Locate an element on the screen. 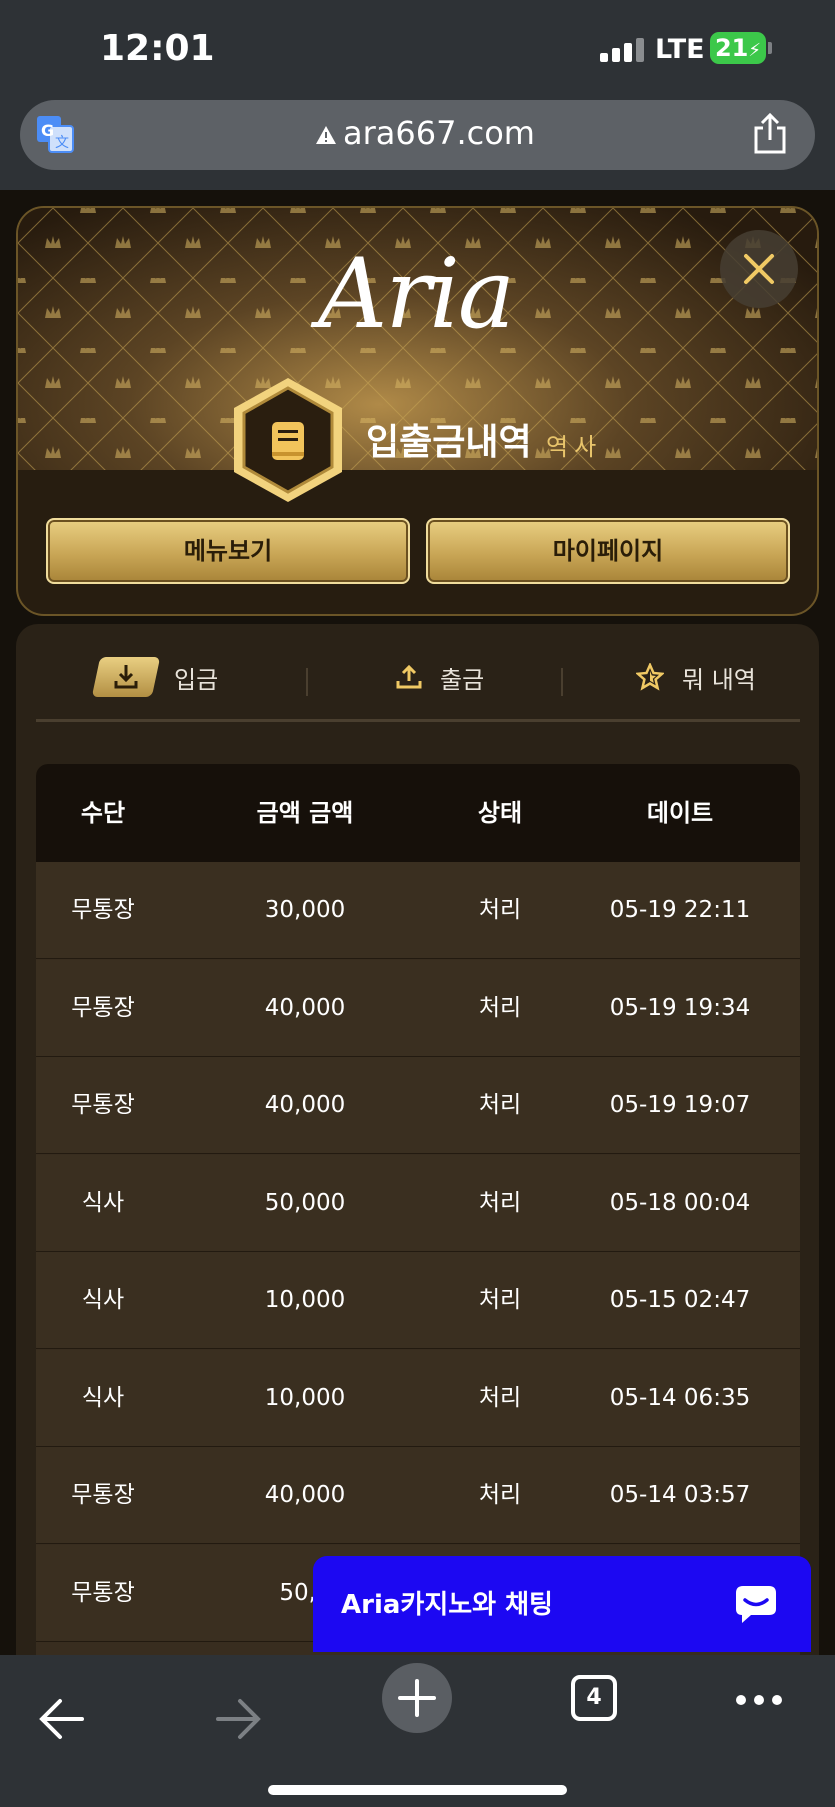  column-header-status: 상태 is located at coordinates (500, 813).